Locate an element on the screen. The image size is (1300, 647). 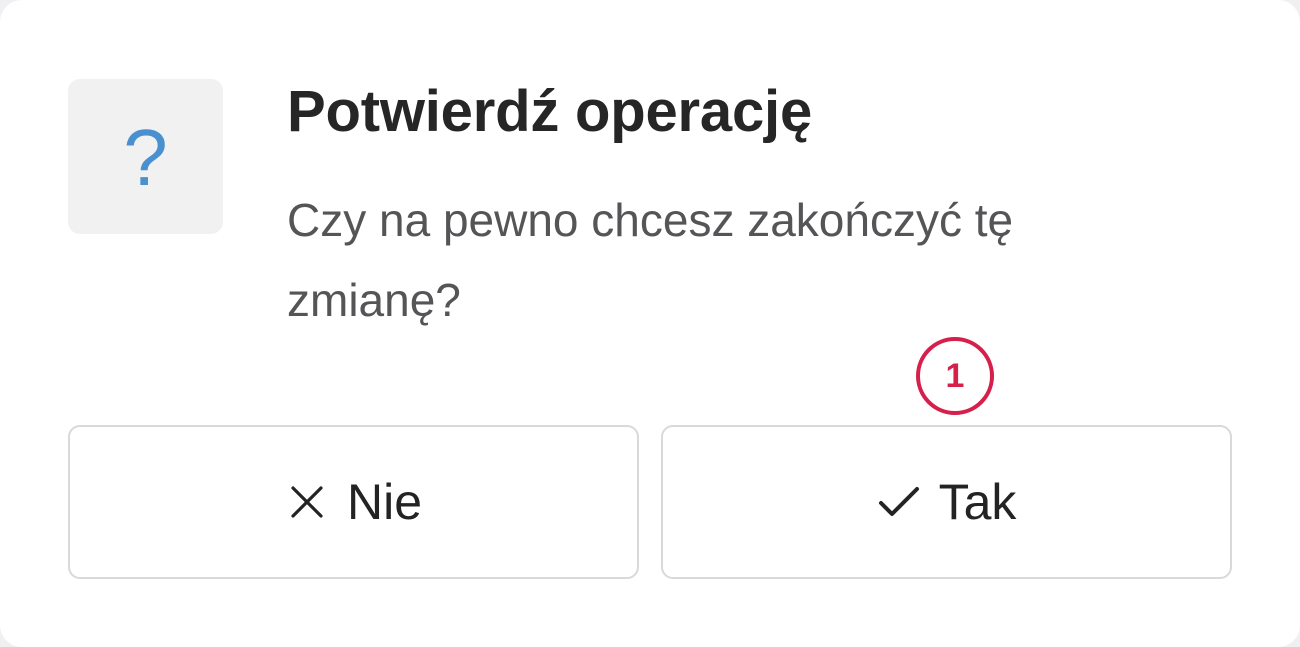
dialog-message: Czy na pewno chcesz zakończyć tę zmianę? is located at coordinates (650, 260).